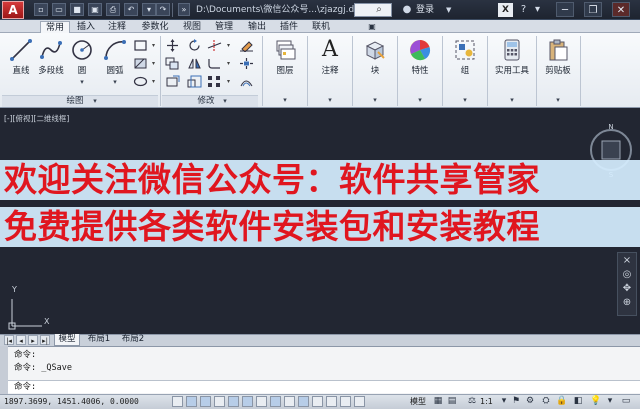 The image size is (640, 409). I want to click on quick-properties-toggle, so click(345, 401).